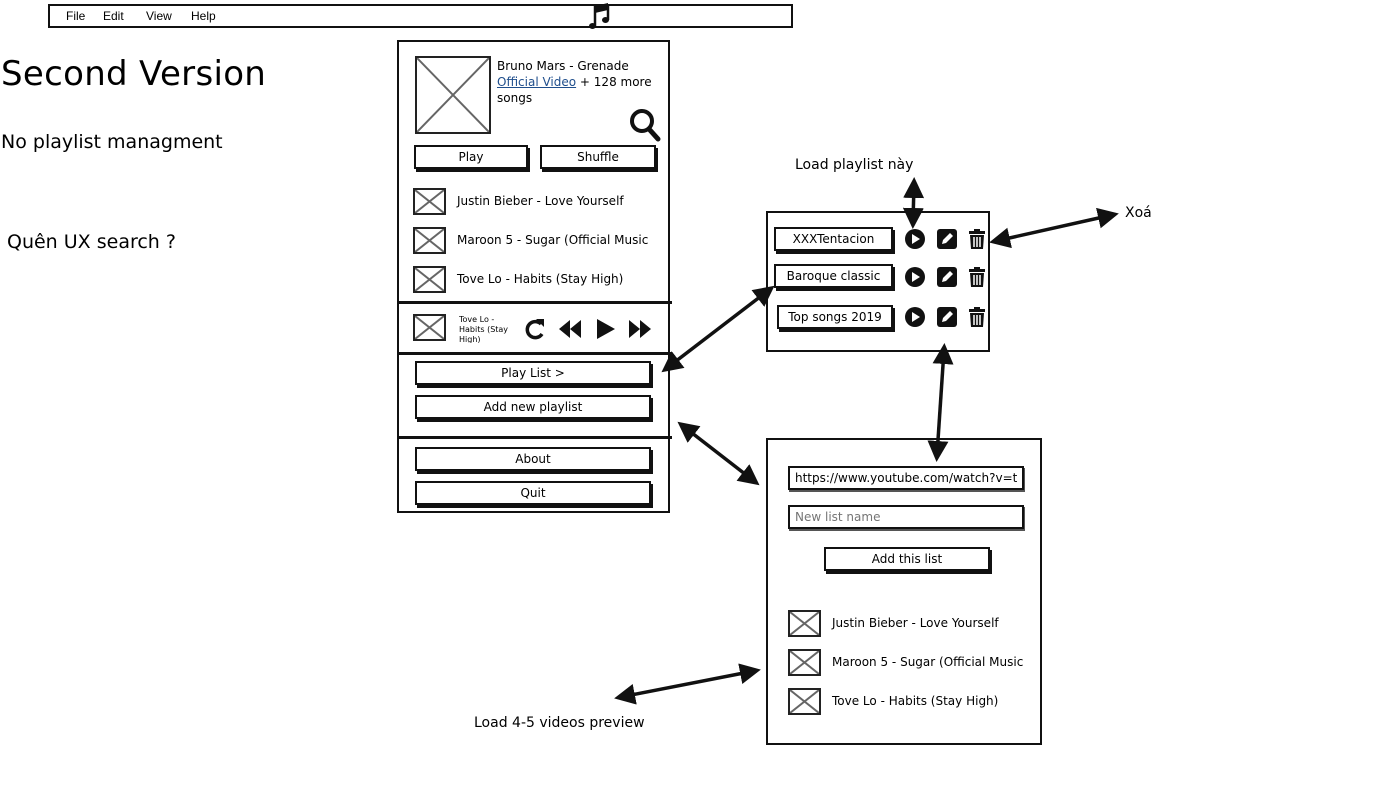  I want to click on mini-player-title: Tove Lo - Habits (Stay High), so click(484, 329).